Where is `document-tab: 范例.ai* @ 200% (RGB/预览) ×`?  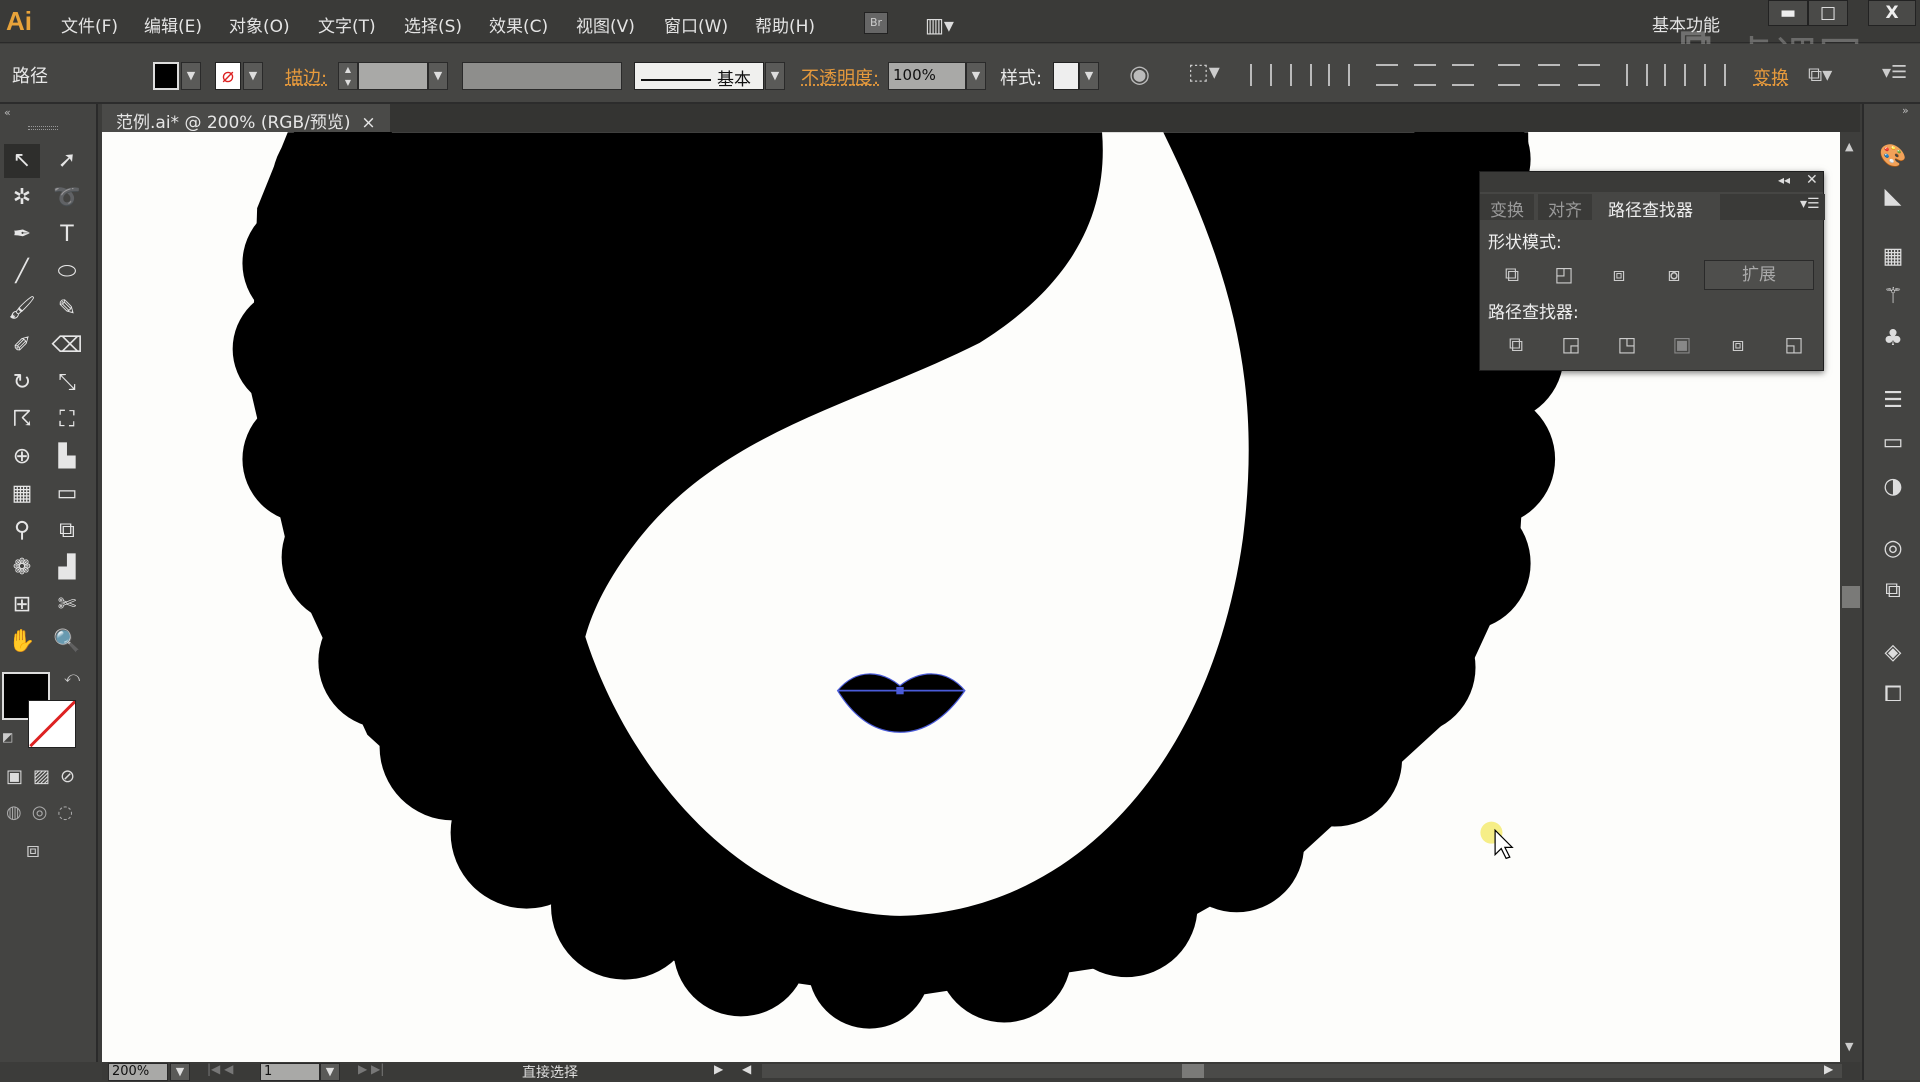 document-tab: 范例.ai* @ 200% (RGB/预览) × is located at coordinates (246, 118).